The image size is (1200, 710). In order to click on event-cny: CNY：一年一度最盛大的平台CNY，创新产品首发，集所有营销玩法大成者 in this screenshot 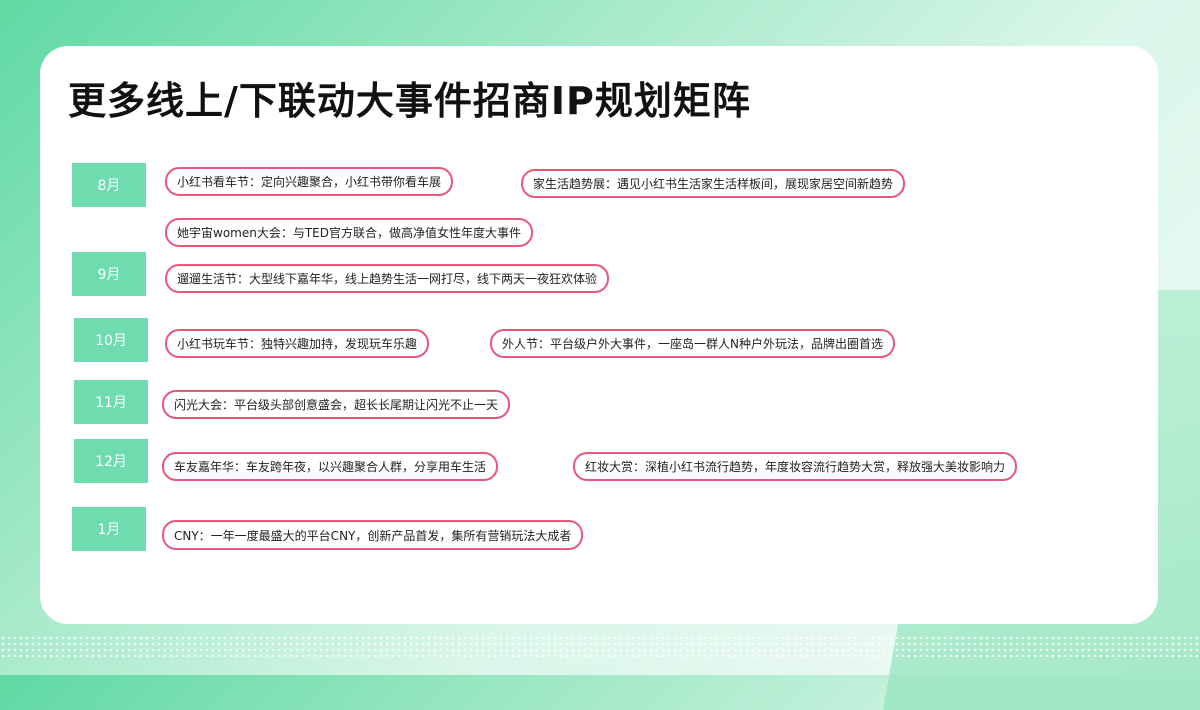, I will do `click(373, 535)`.